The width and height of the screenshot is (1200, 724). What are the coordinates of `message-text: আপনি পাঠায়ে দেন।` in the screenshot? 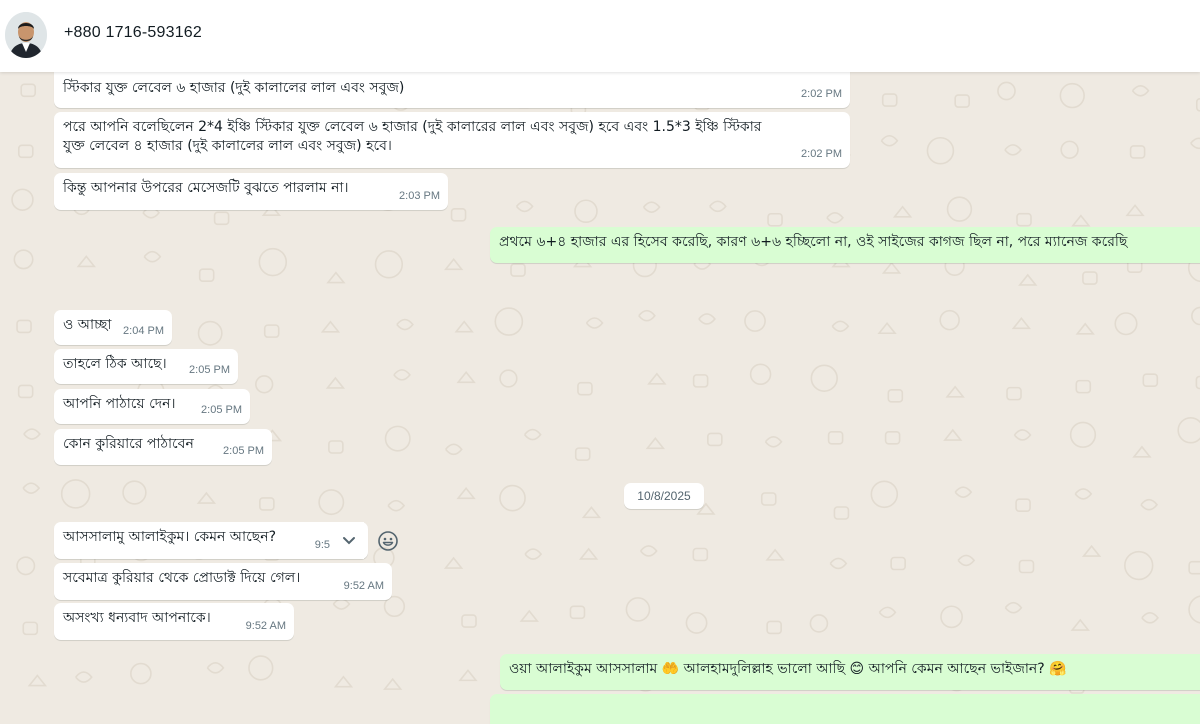 It's located at (119, 404).